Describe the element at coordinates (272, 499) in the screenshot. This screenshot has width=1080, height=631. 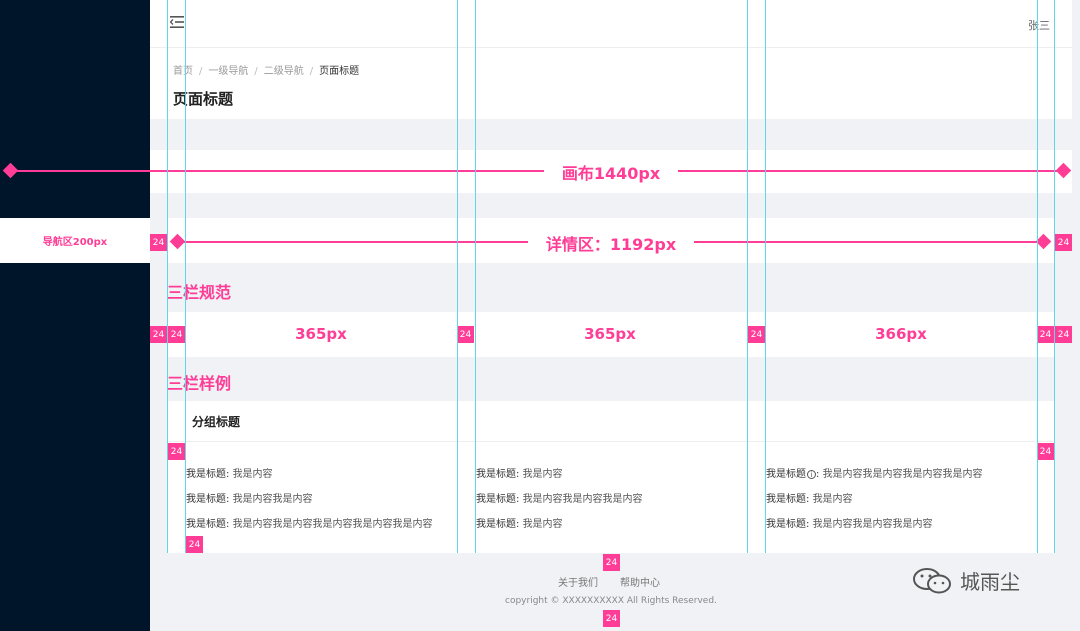
I see `field-value: 我是内容我是内容` at that location.